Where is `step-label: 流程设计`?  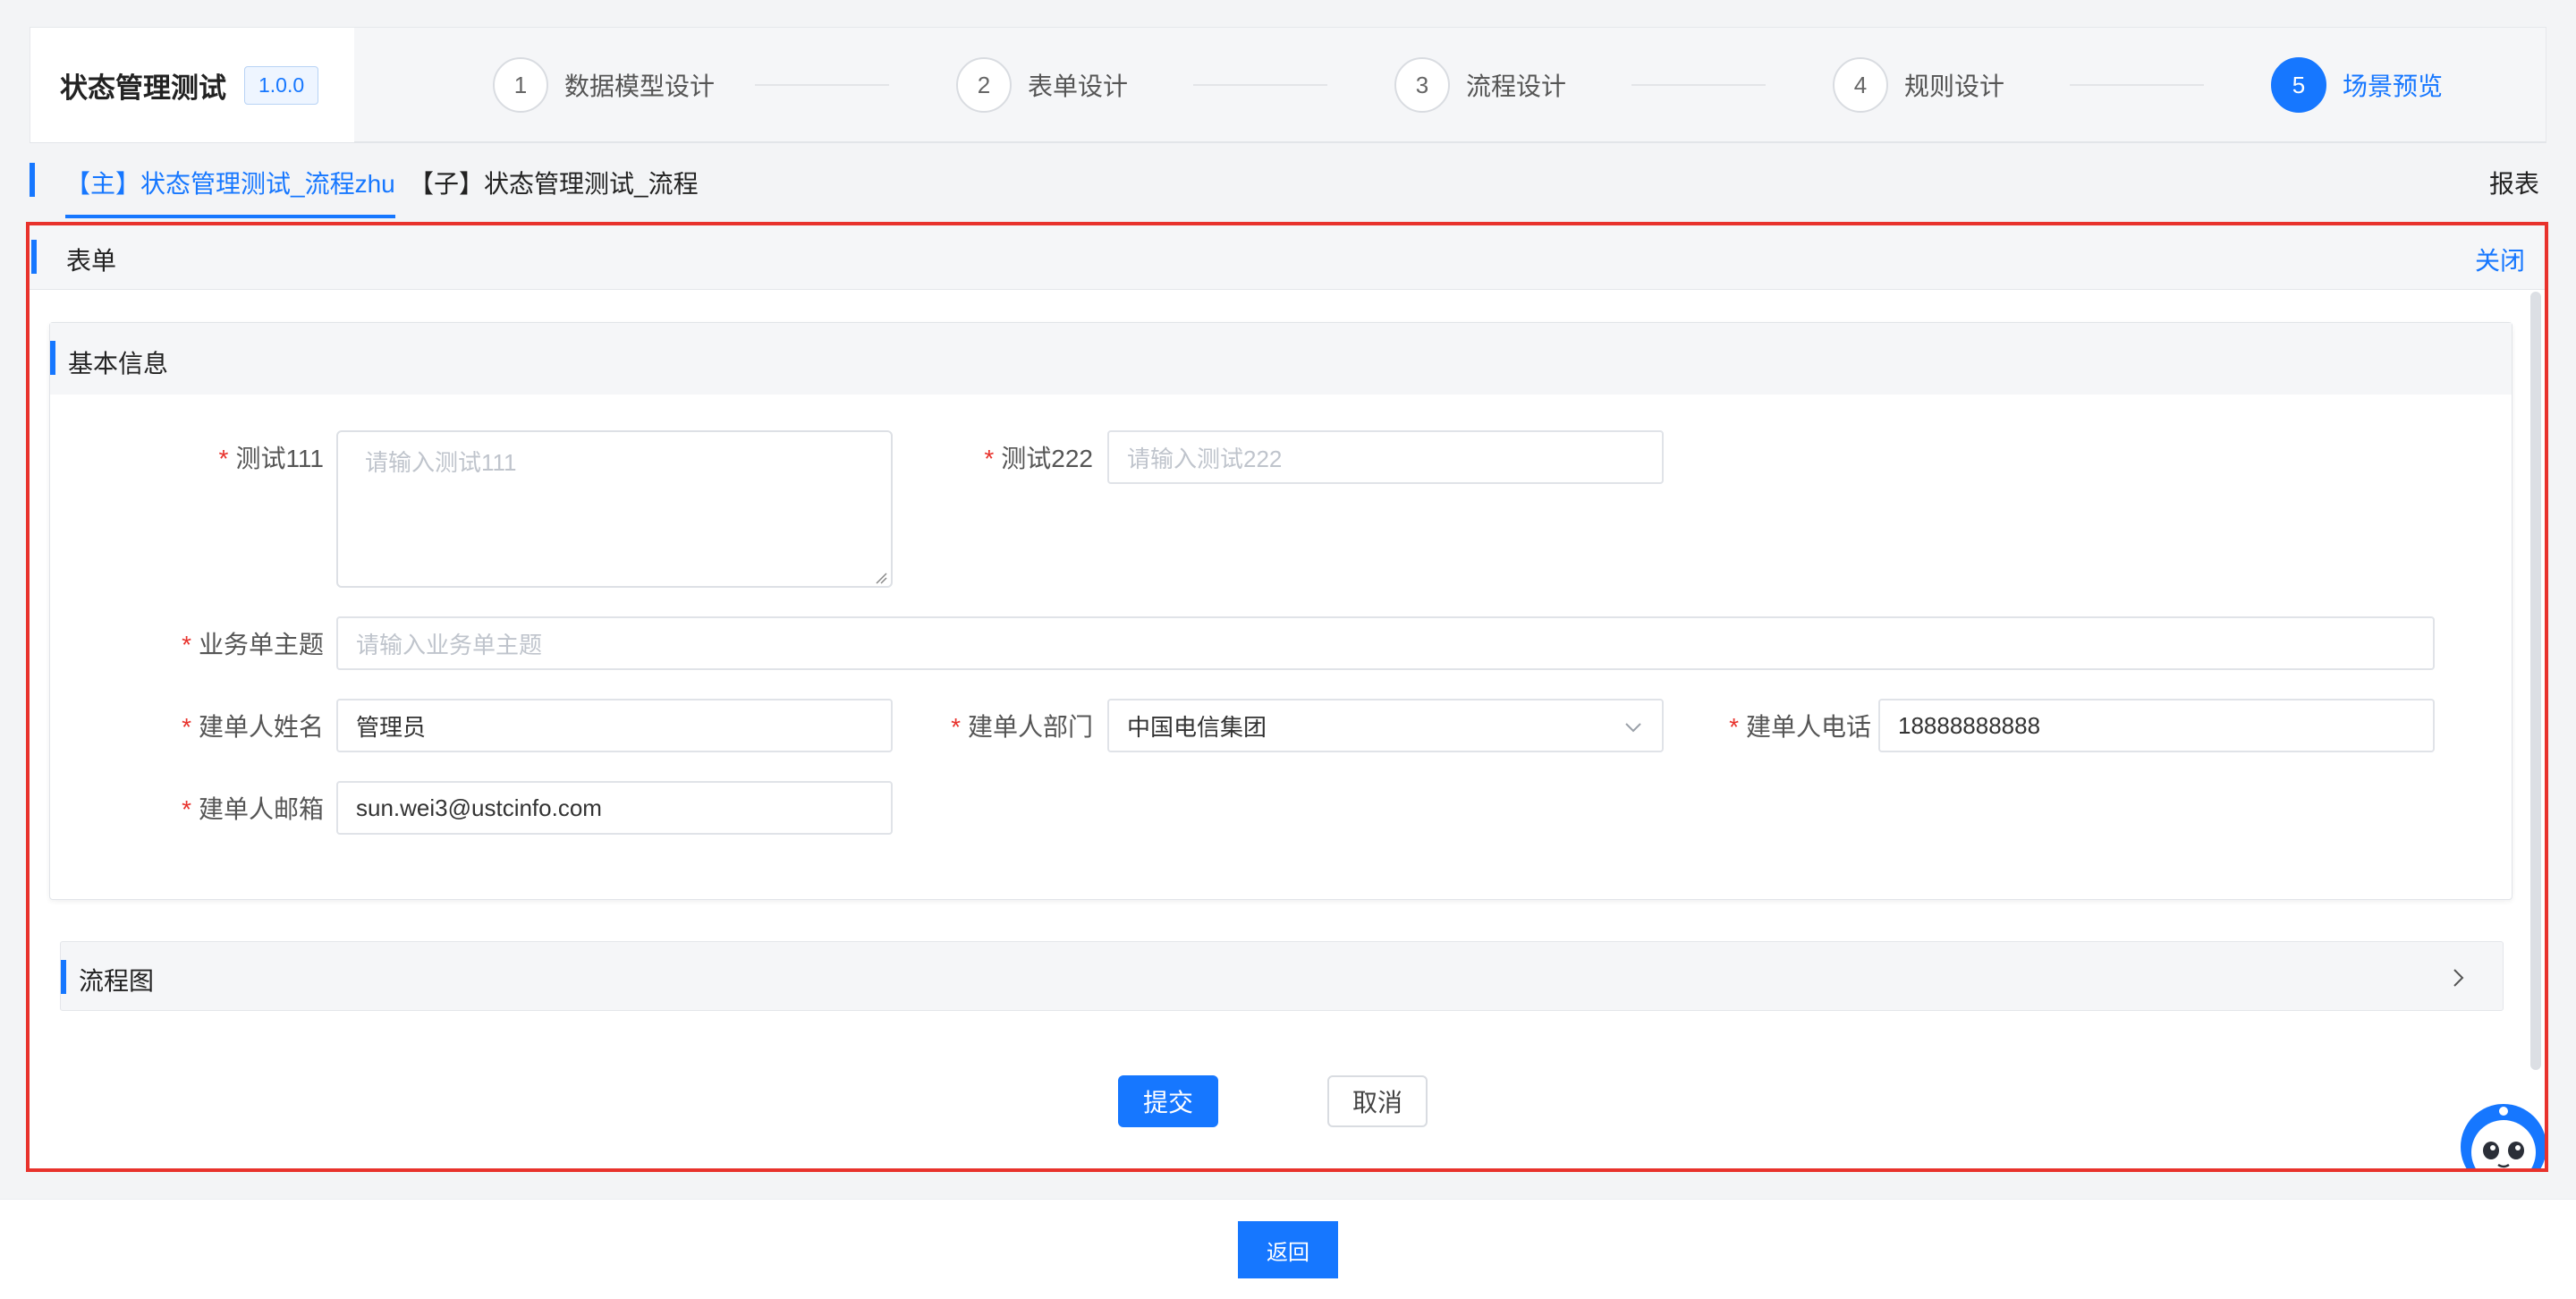 step-label: 流程设计 is located at coordinates (1516, 86).